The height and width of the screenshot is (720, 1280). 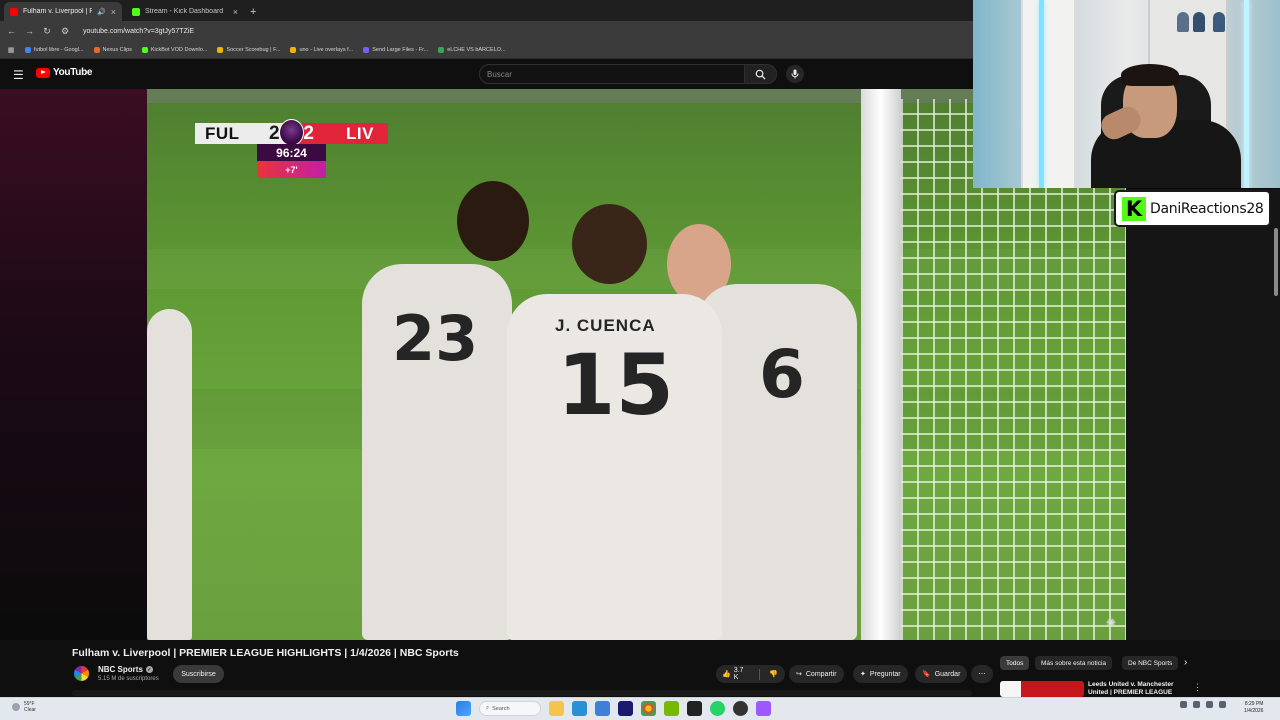 I want to click on bookmark-label: Nexus Clips, so click(x=117, y=49).